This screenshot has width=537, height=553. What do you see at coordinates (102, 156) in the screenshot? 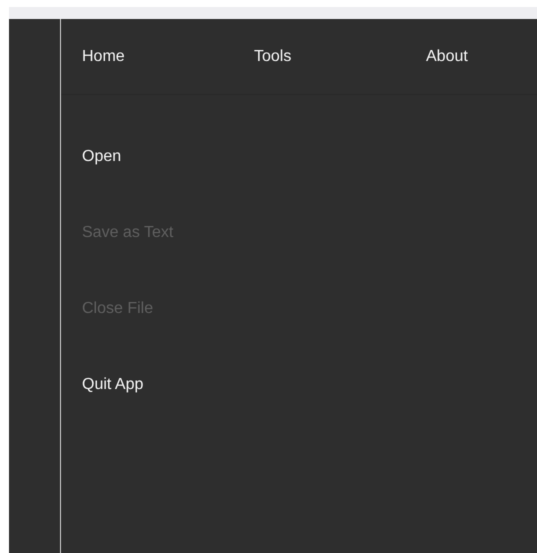
I see `menu-item: Open` at bounding box center [102, 156].